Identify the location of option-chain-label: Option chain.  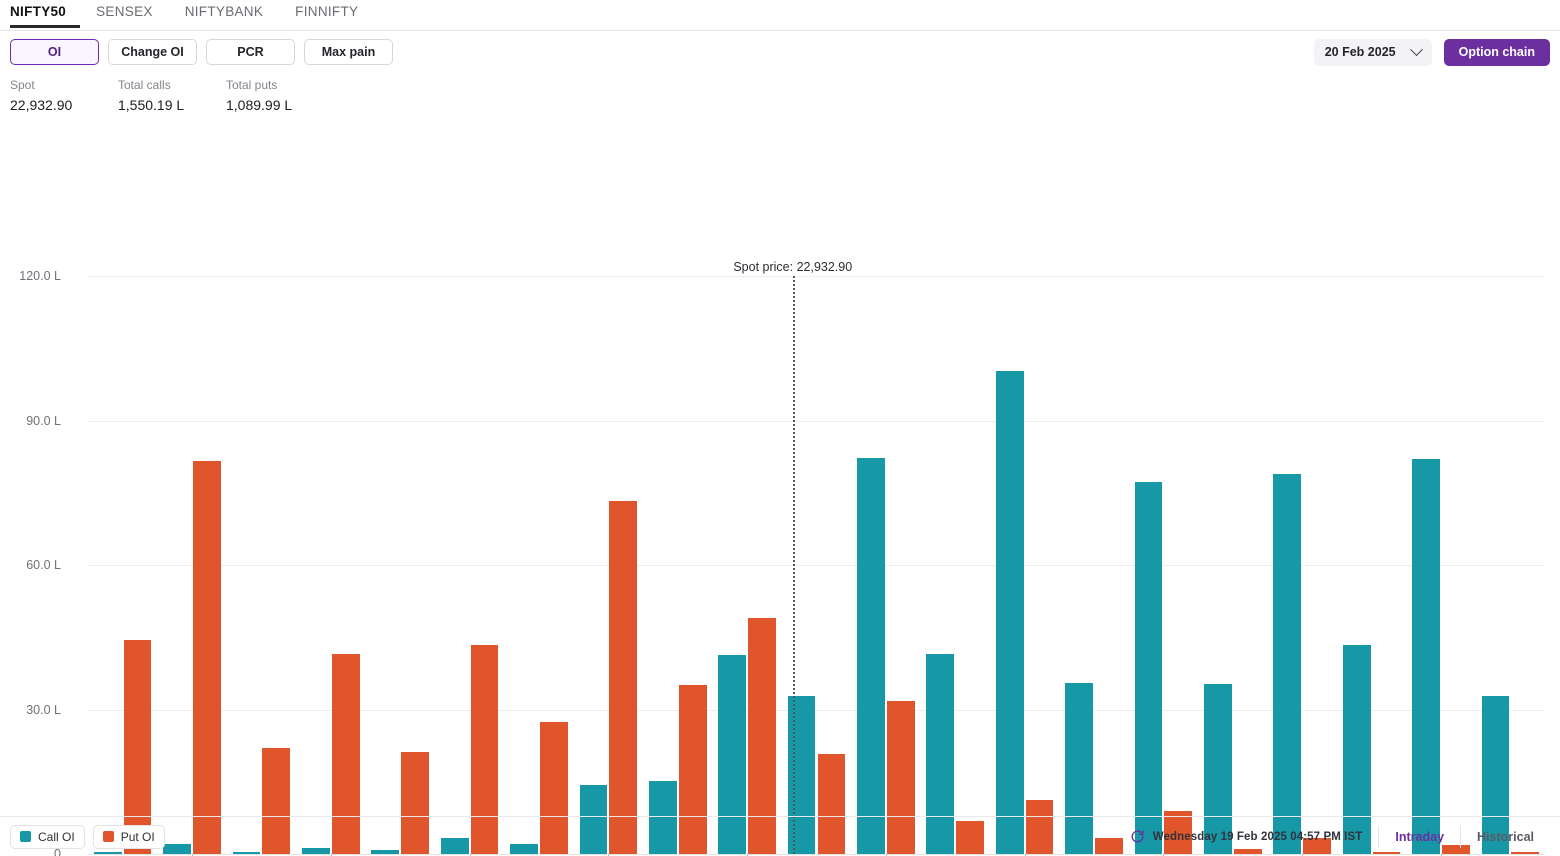
(1496, 52).